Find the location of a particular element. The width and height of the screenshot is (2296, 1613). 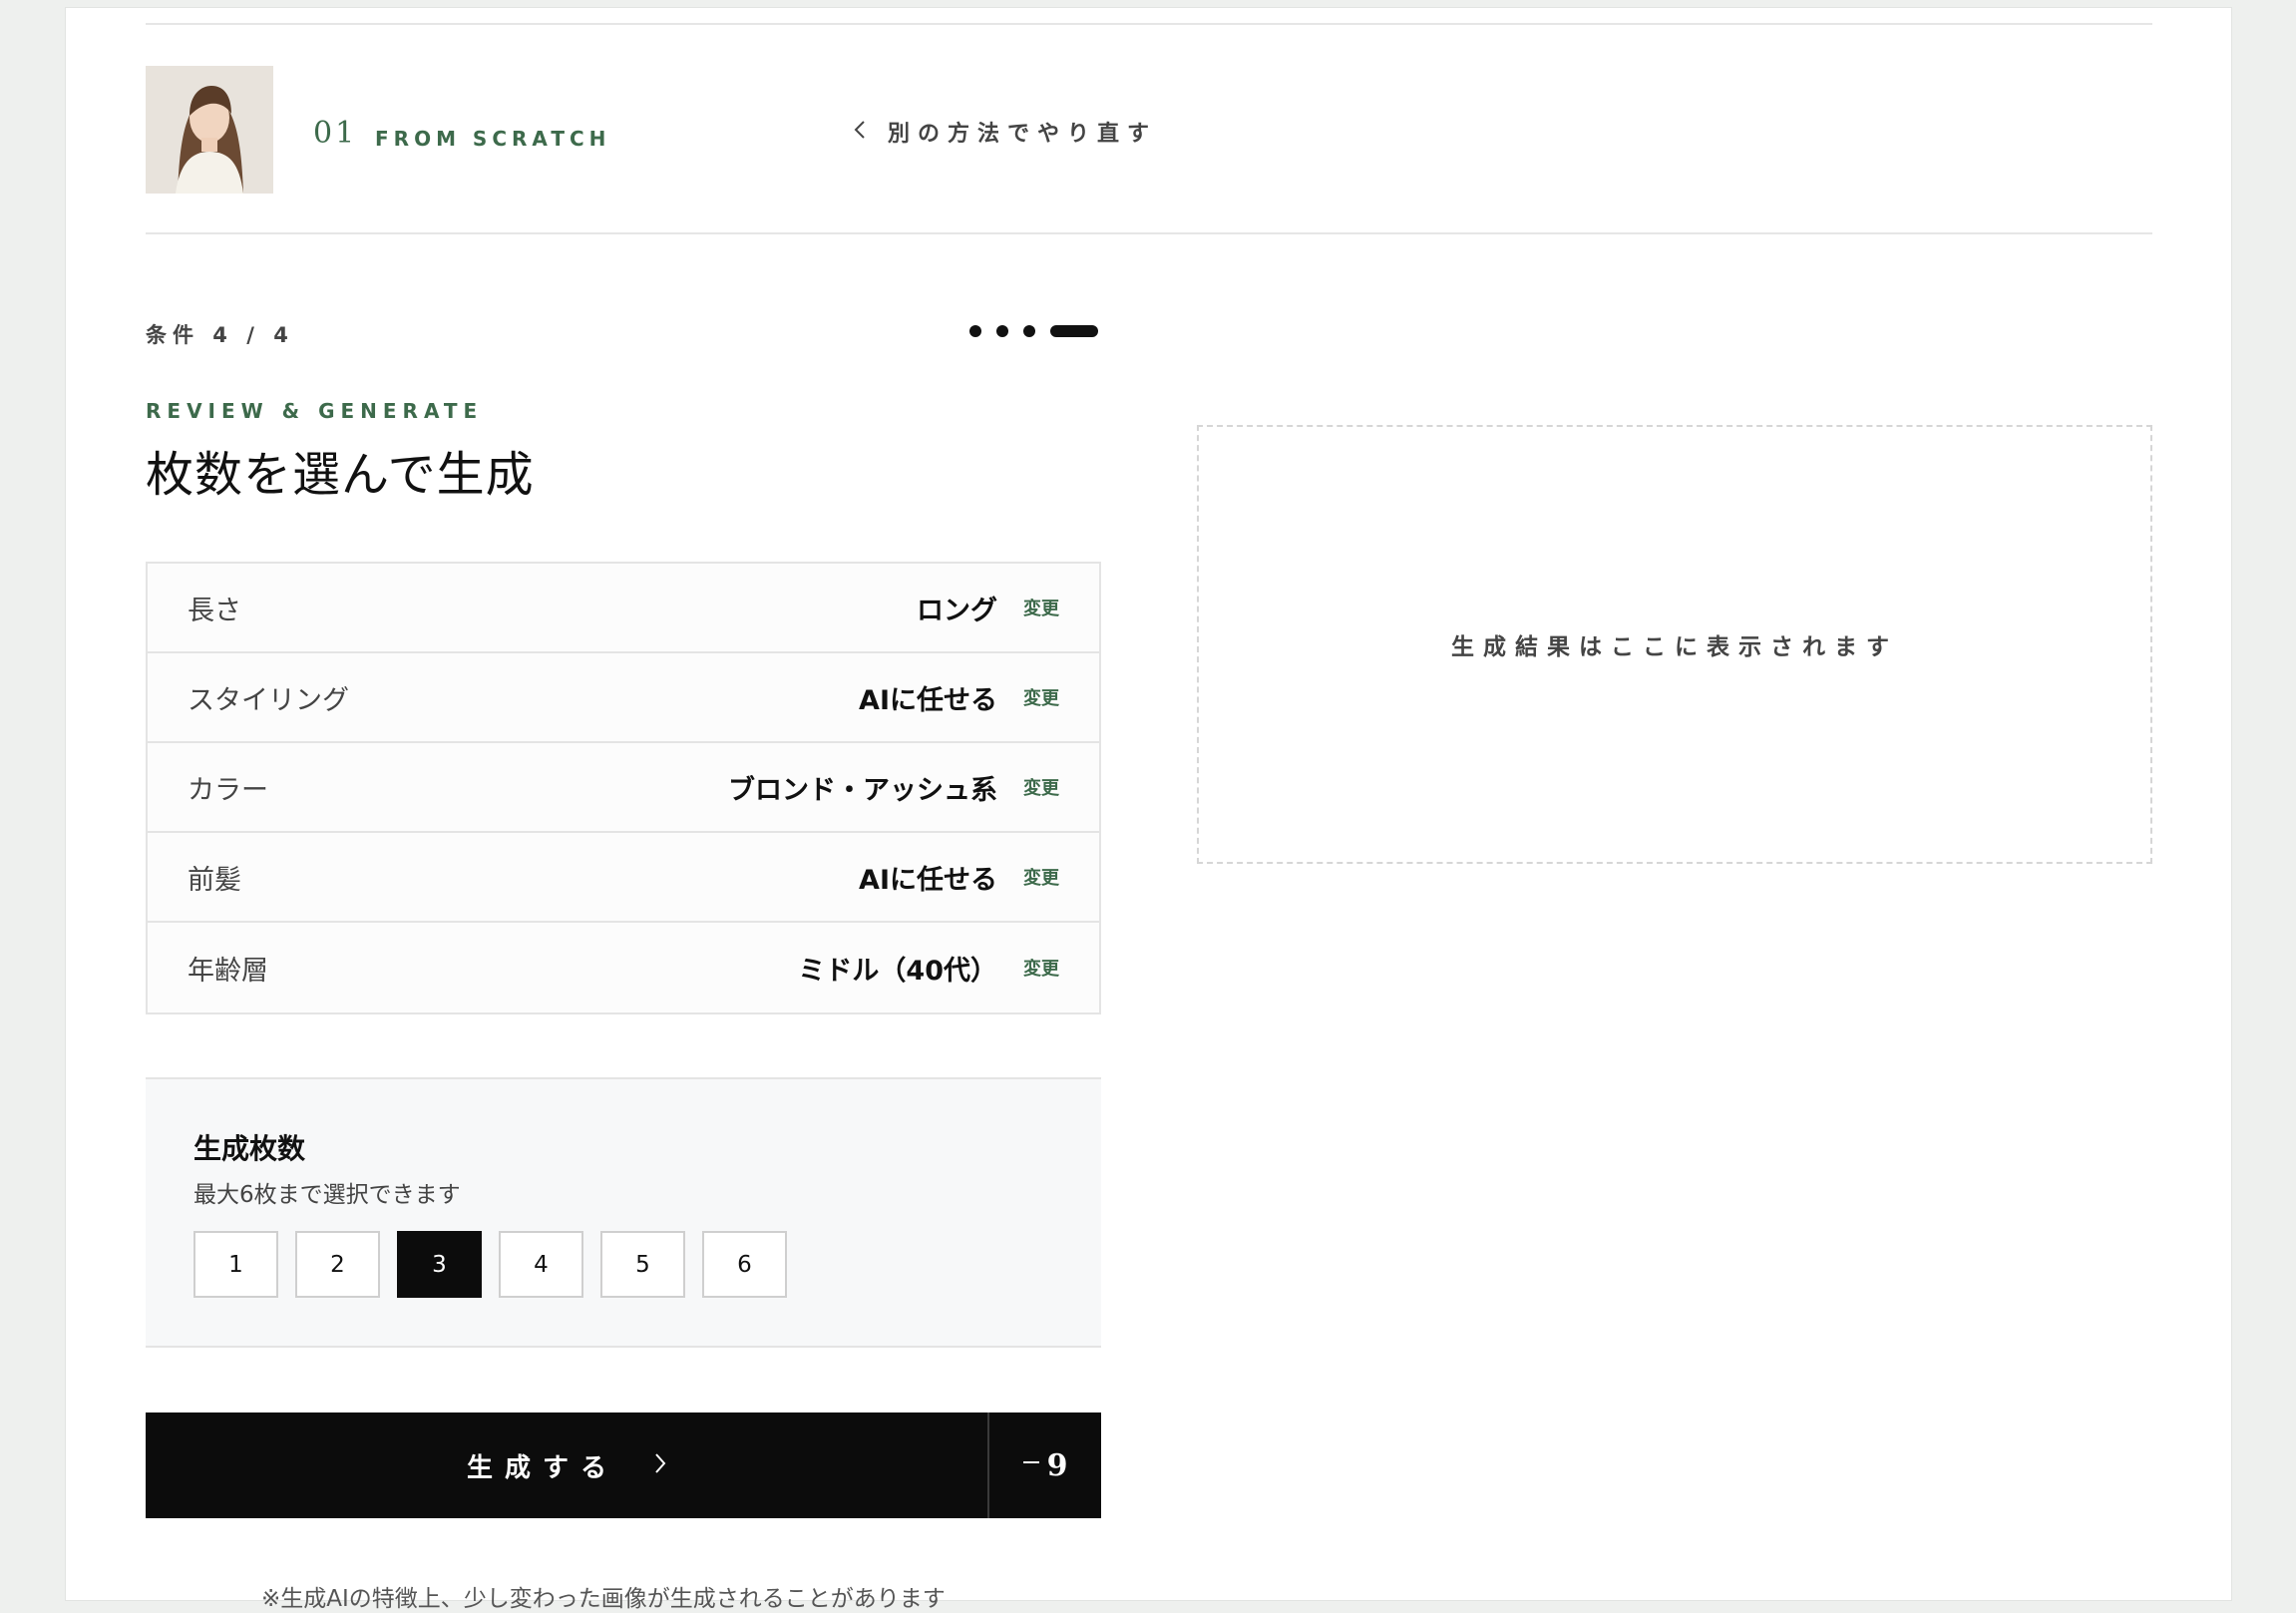

progress-dot-active is located at coordinates (1074, 331).